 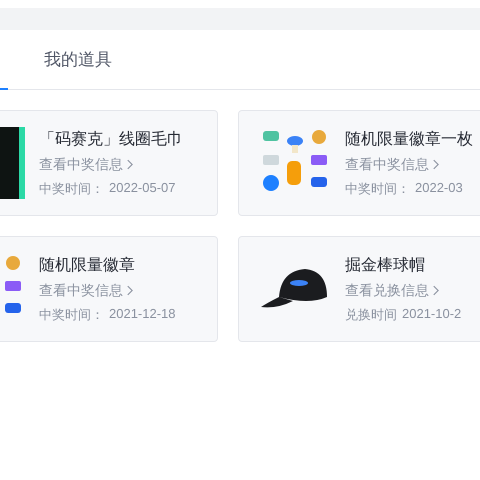 I want to click on date-text: 2021-10-2, so click(x=432, y=314).